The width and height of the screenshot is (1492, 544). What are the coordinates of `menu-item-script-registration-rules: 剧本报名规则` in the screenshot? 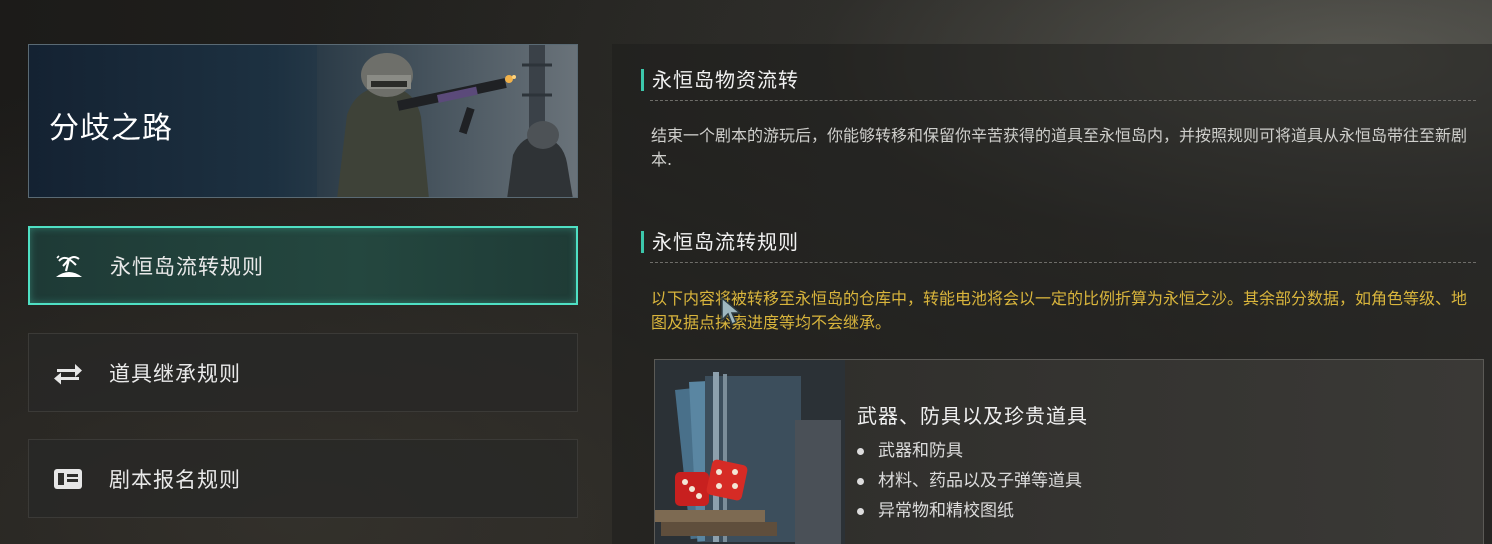 It's located at (303, 478).